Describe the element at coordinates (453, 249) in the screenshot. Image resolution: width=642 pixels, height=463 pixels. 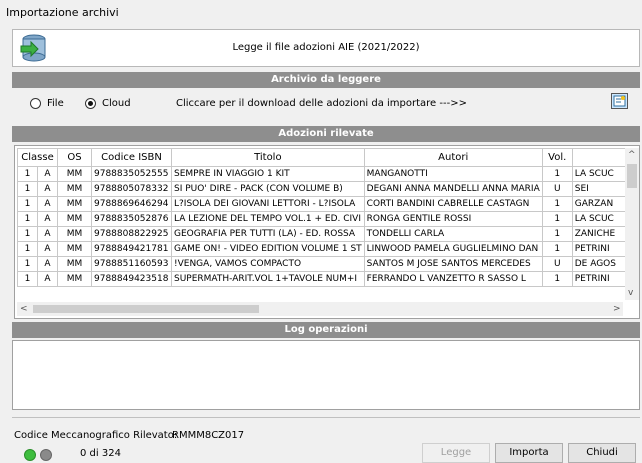
I see `table-cell: LINWOOD PAMELA GUGLIELMINO DAN` at that location.